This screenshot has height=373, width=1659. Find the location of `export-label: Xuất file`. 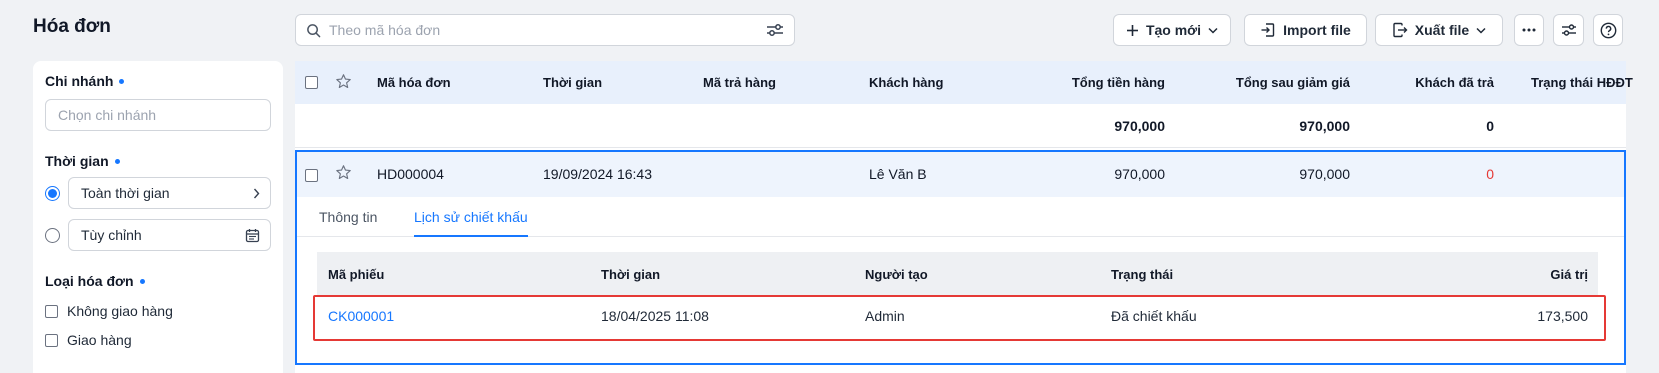

export-label: Xuất file is located at coordinates (1442, 30).